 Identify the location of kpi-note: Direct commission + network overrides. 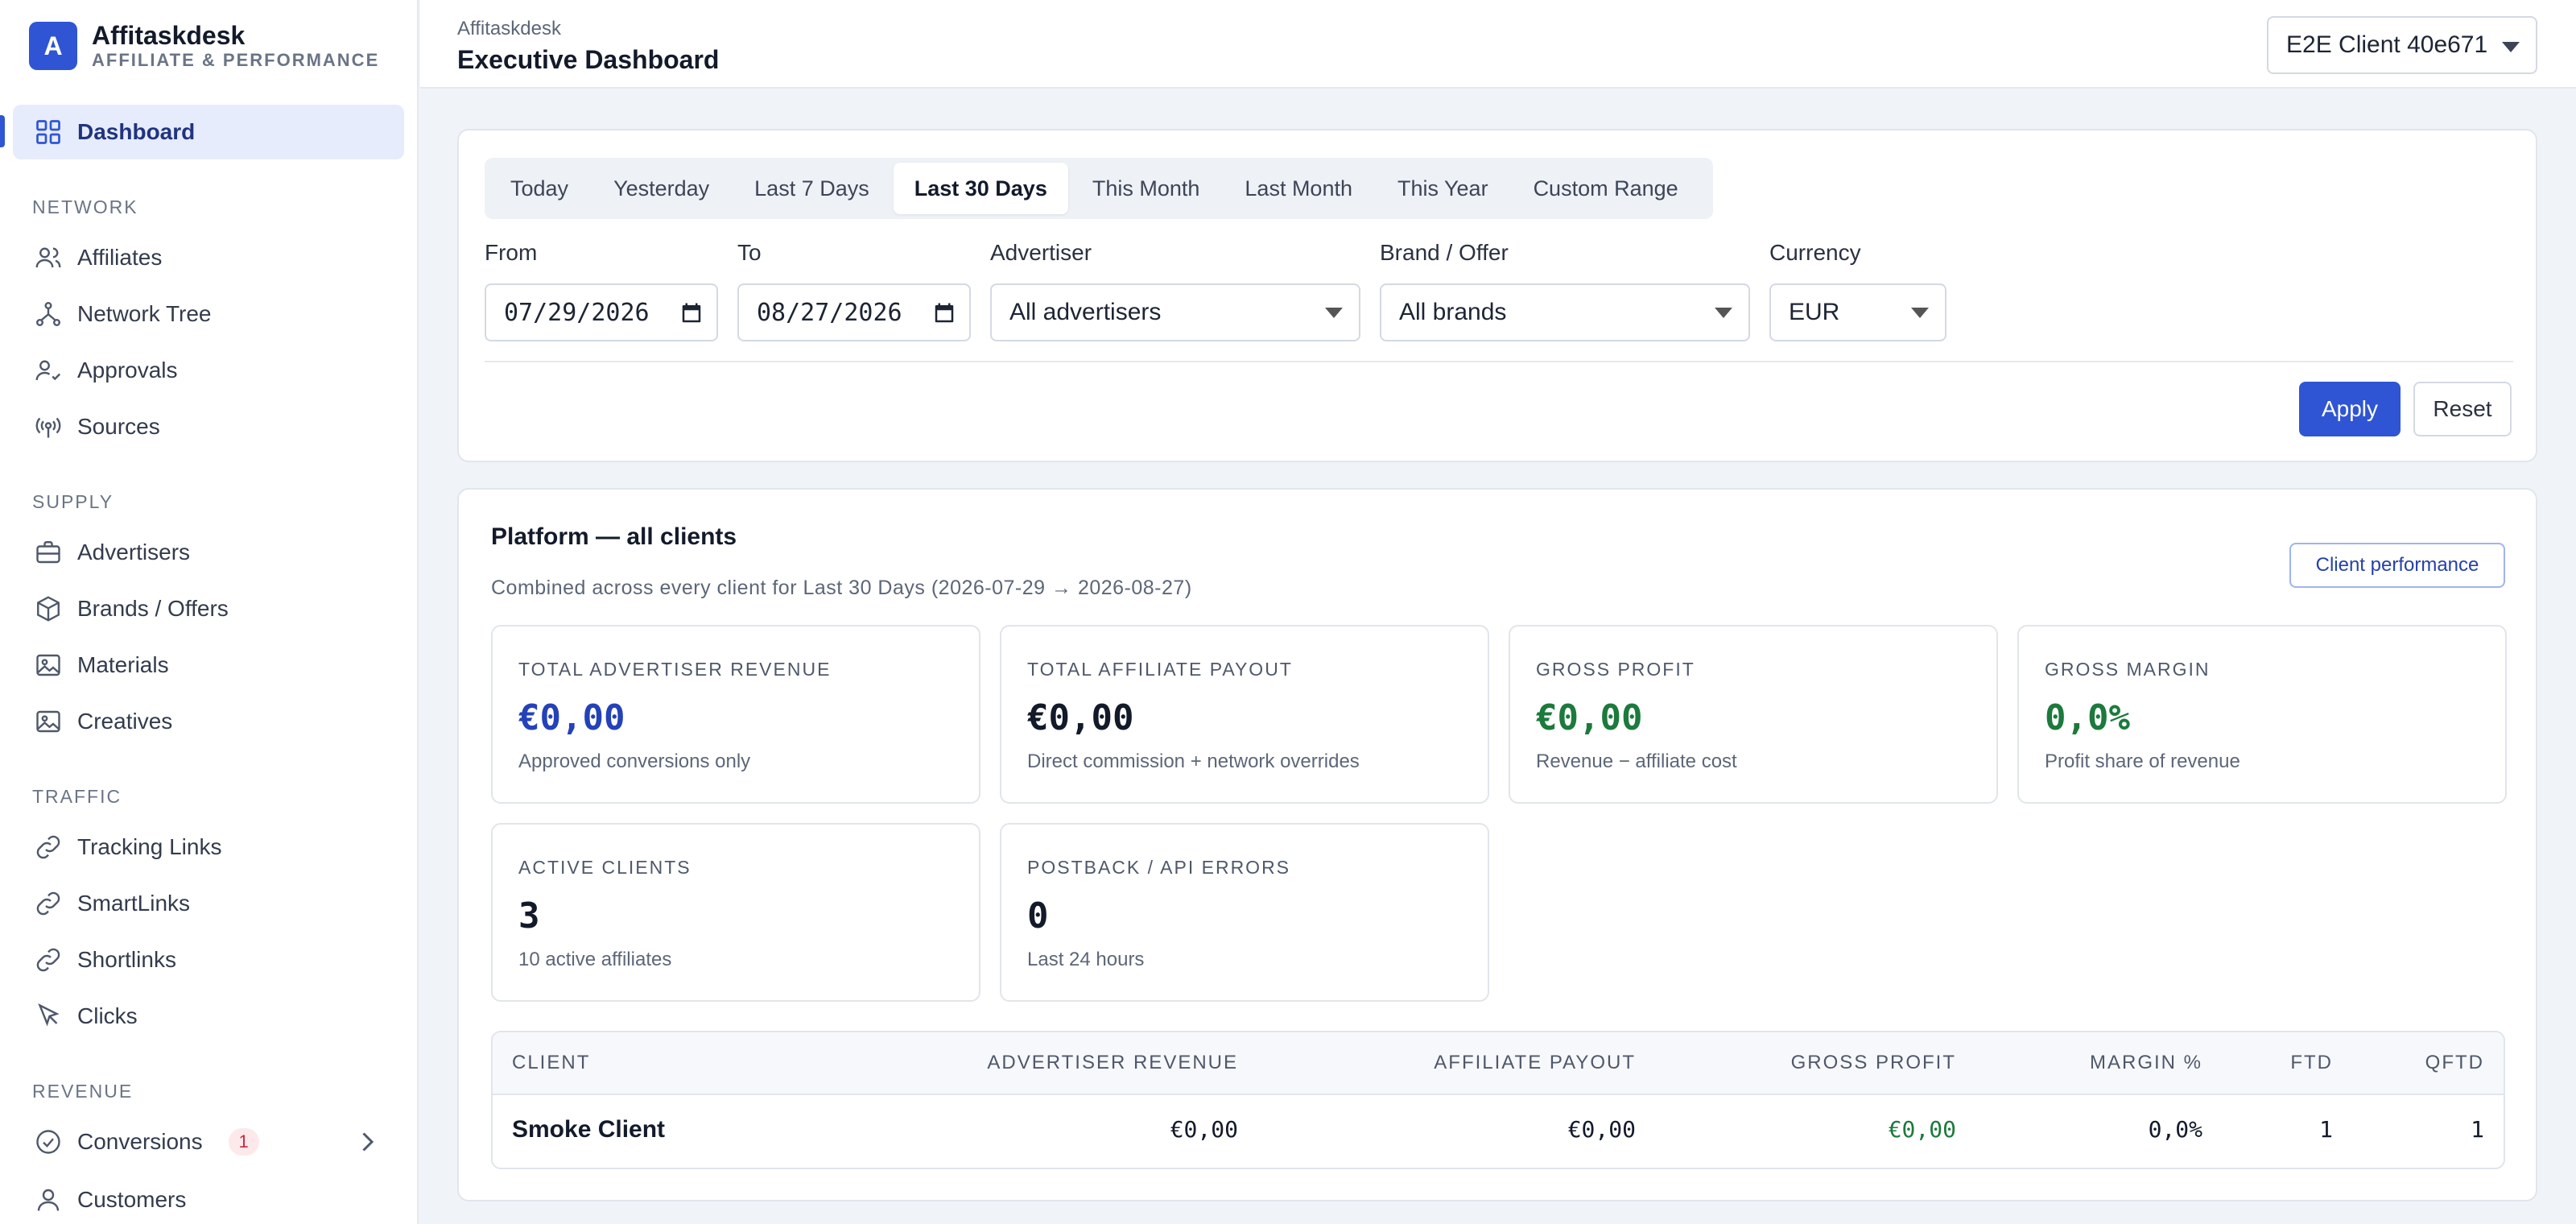
(1193, 761).